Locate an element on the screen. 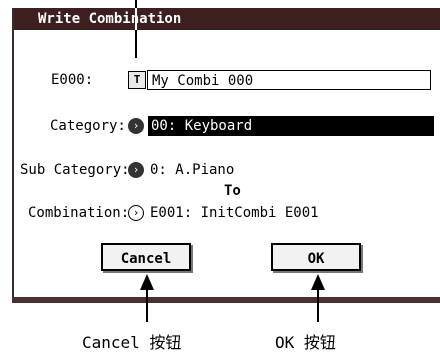 This screenshot has width=440, height=353. category-popup-chevron-right-icon: › is located at coordinates (136, 126).